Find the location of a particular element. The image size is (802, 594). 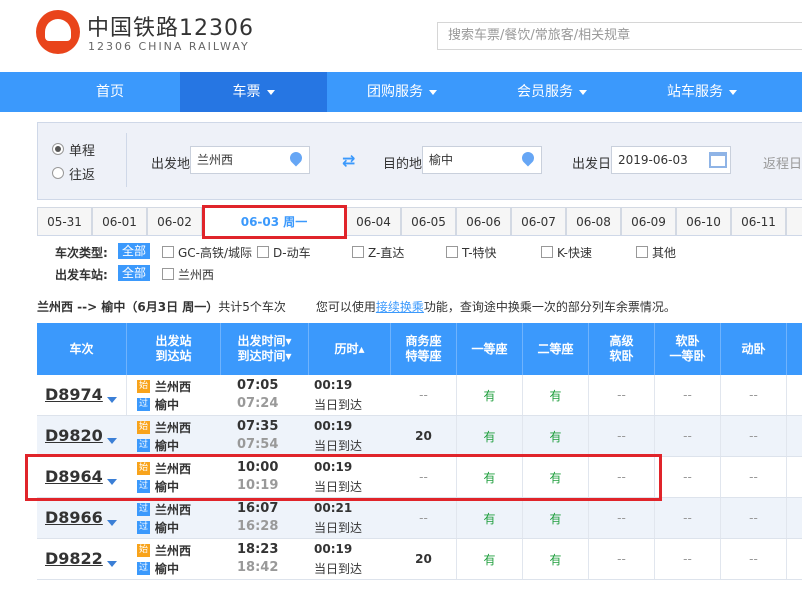

date-tab: 06-02 is located at coordinates (174, 221).